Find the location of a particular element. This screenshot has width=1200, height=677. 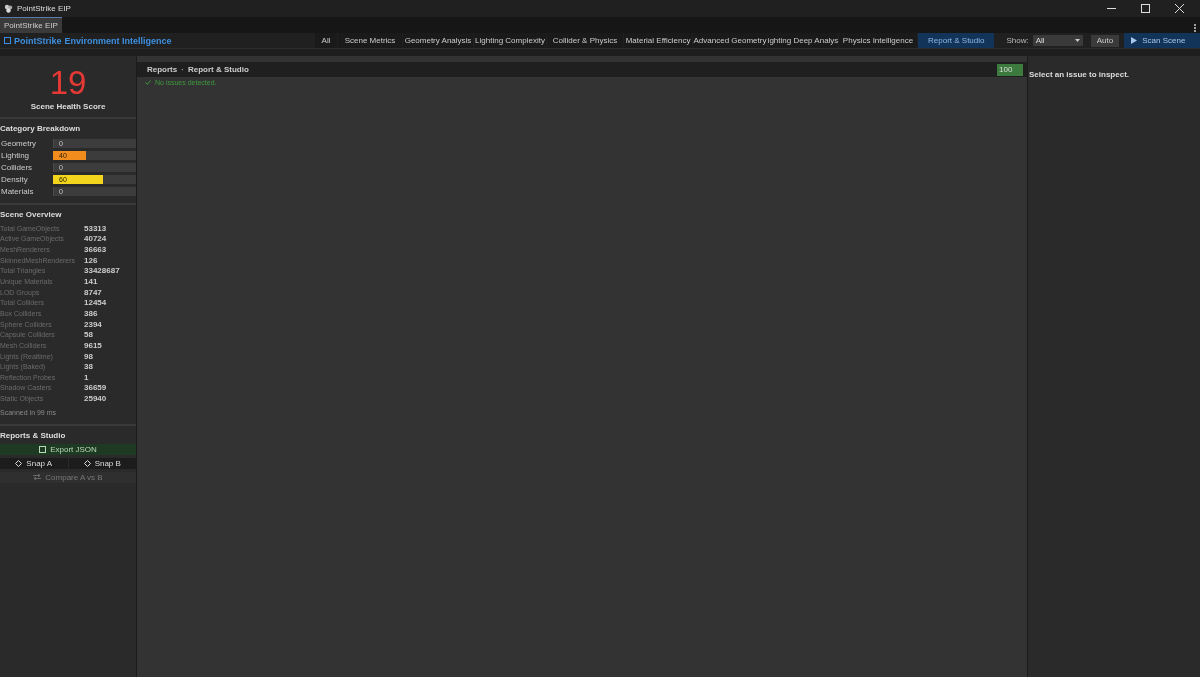

nav-tab: Scene Metrics is located at coordinates (370, 40).